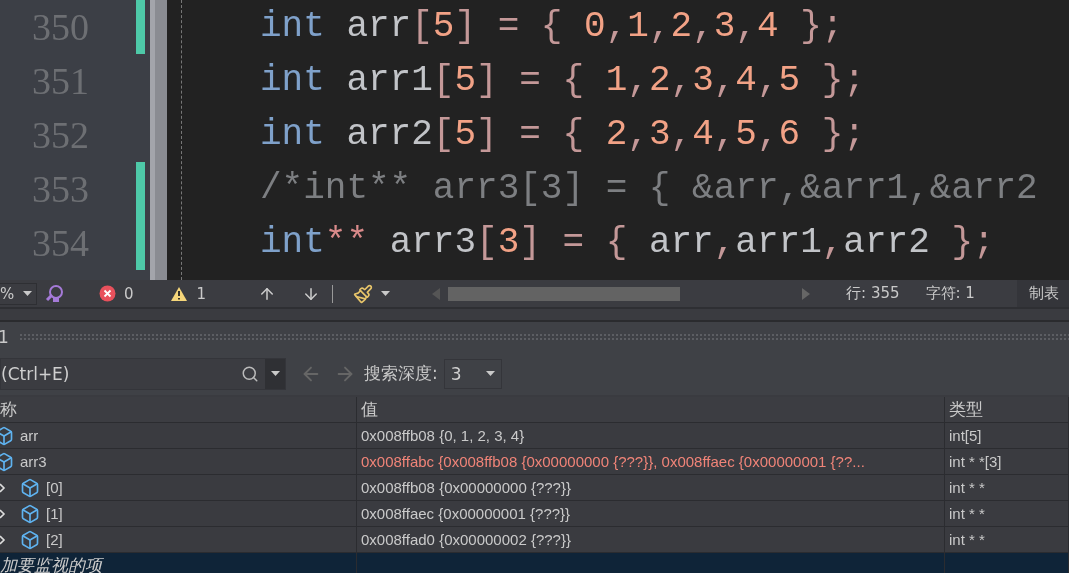 This screenshot has height=573, width=1069. What do you see at coordinates (628, 243) in the screenshot?
I see `code-line: int** arr3[3] = { arr,arr1,arr2 };` at bounding box center [628, 243].